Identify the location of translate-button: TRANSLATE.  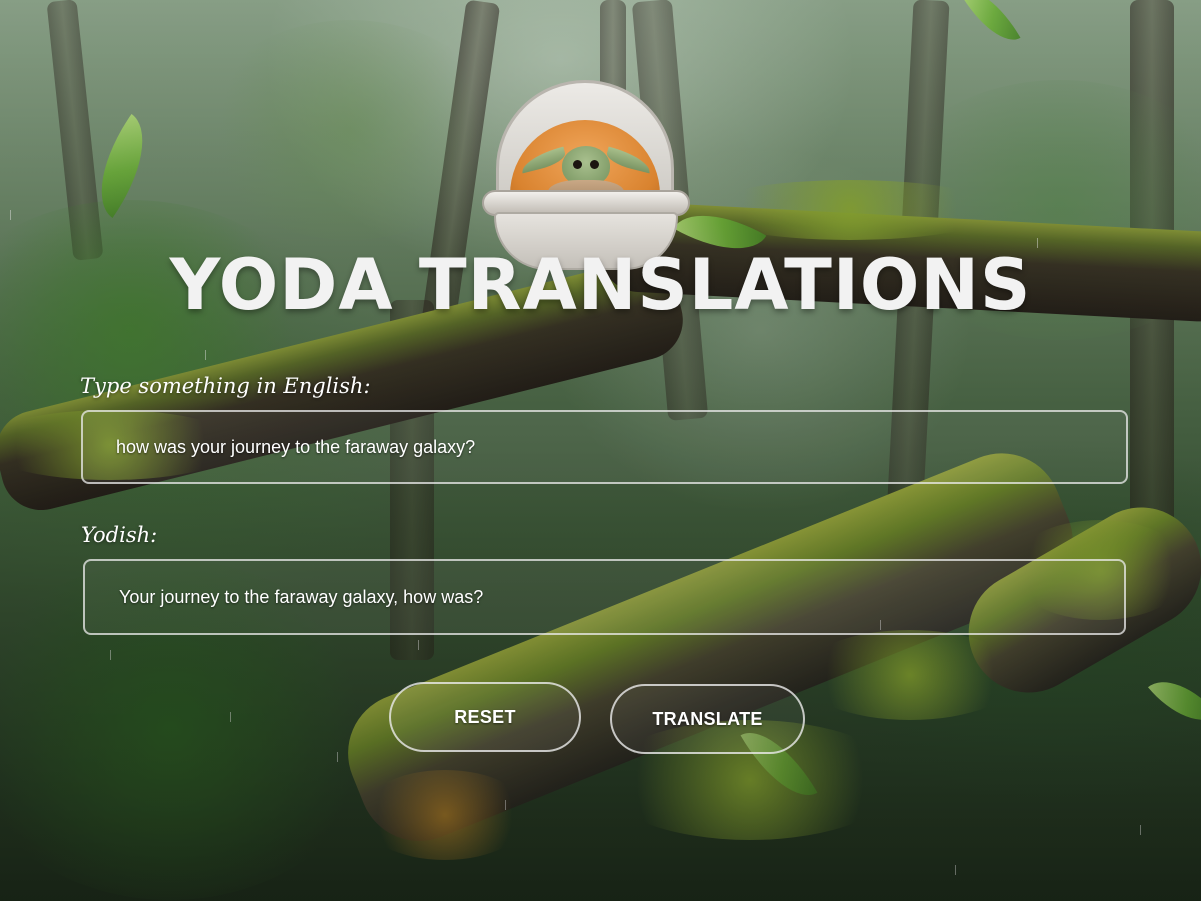
(707, 719).